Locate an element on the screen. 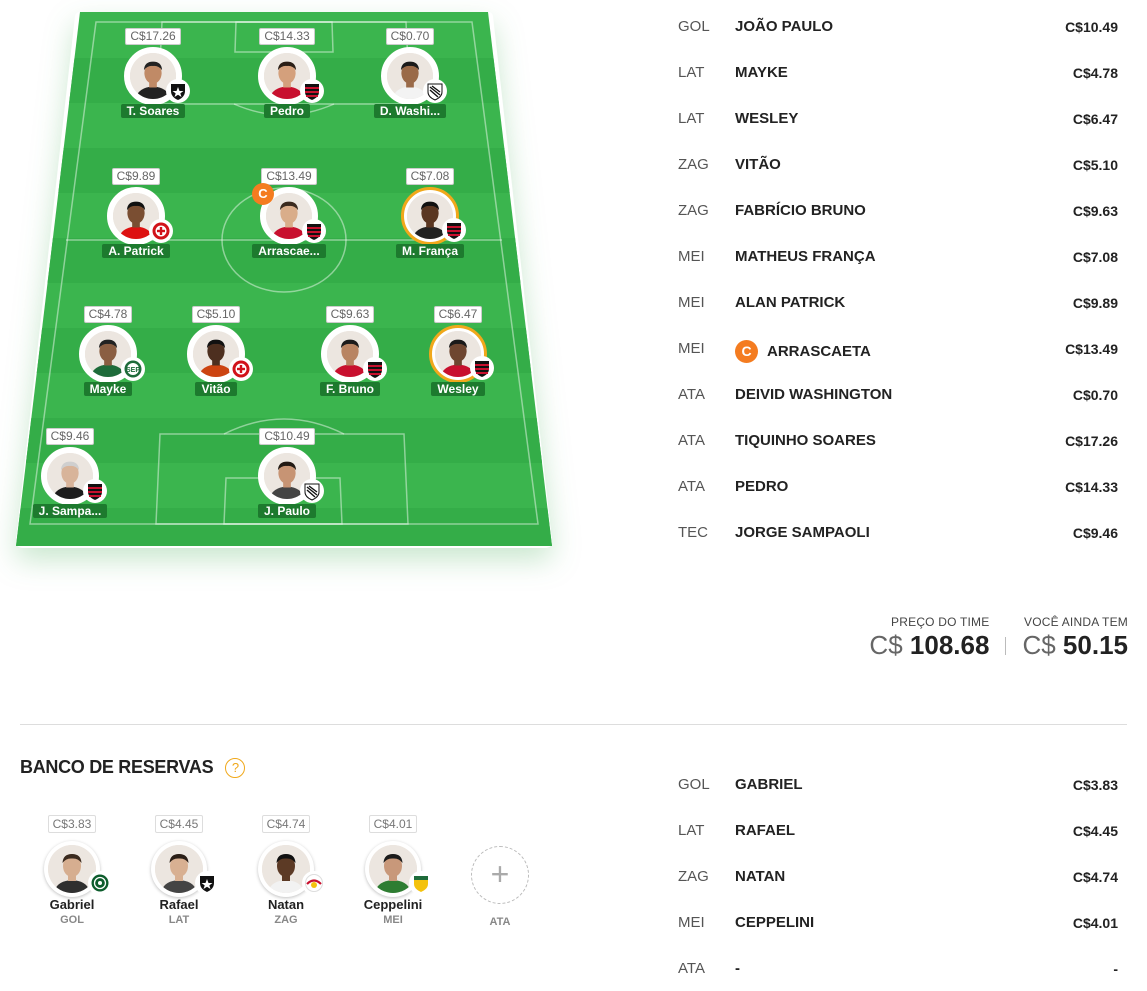  player-price: C$4.45 is located at coordinates (1095, 831).